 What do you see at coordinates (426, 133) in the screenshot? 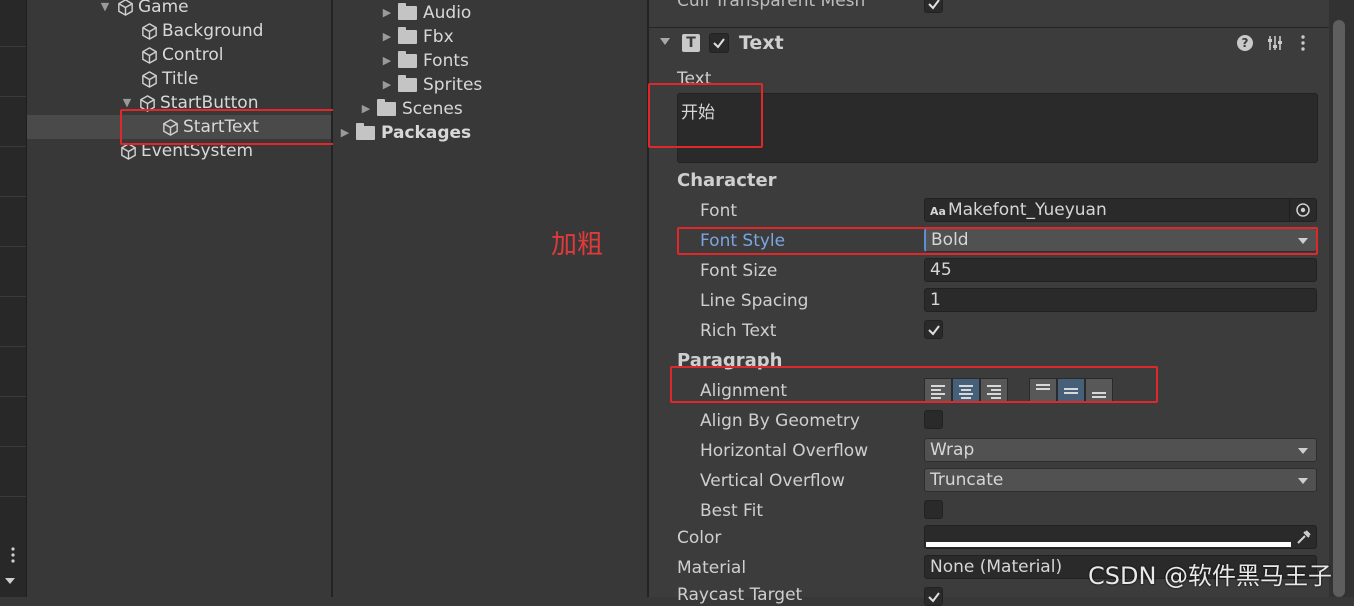
I see `folder-label: Packages` at bounding box center [426, 133].